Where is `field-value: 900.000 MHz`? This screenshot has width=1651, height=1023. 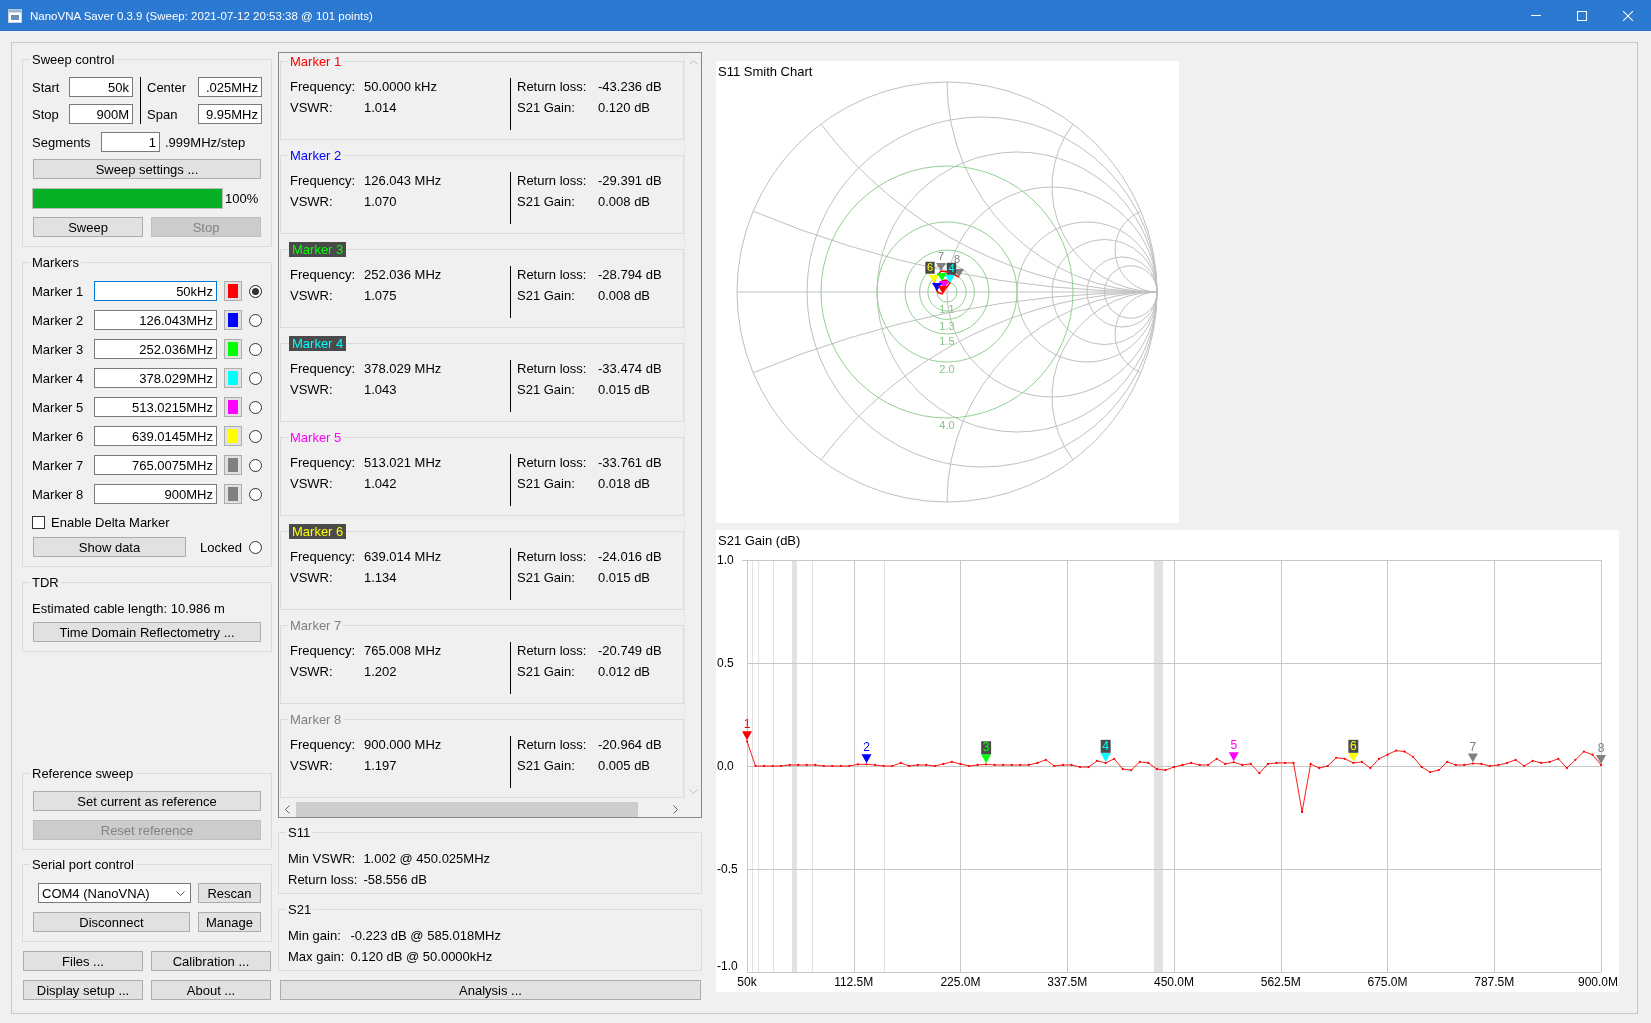 field-value: 900.000 MHz is located at coordinates (403, 744).